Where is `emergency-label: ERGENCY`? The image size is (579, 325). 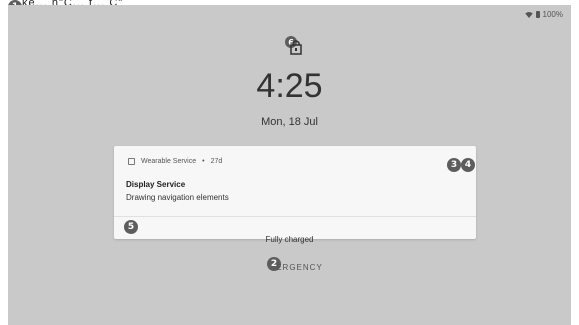
emergency-label: ERGENCY is located at coordinates (299, 267).